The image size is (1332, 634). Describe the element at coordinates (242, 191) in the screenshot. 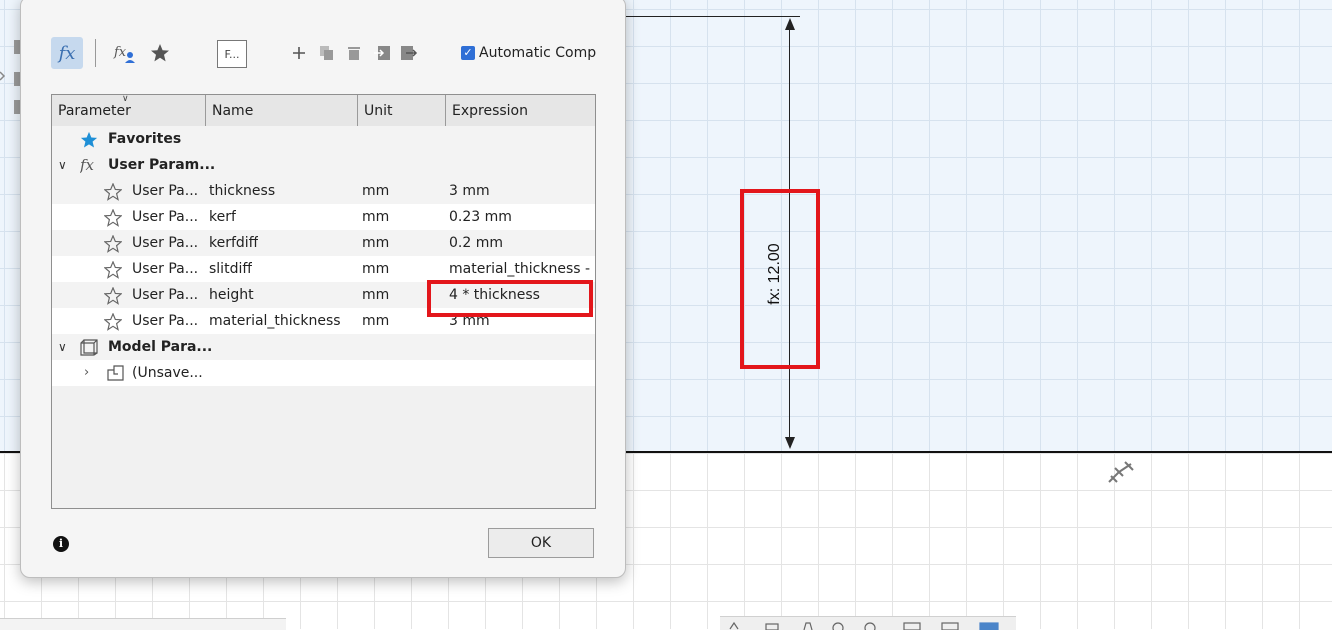

I see `parameter-name-cell: thickness` at that location.